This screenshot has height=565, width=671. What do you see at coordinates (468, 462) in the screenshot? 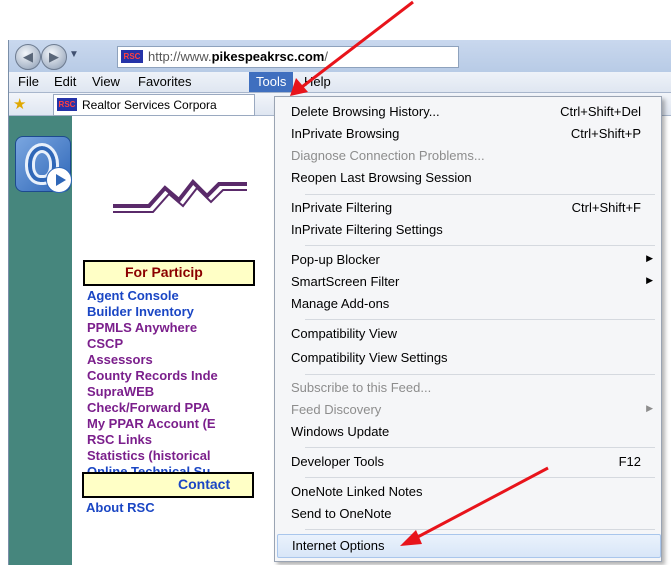
I see `menu-item-developer-tools: Developer Tools F12` at bounding box center [468, 462].